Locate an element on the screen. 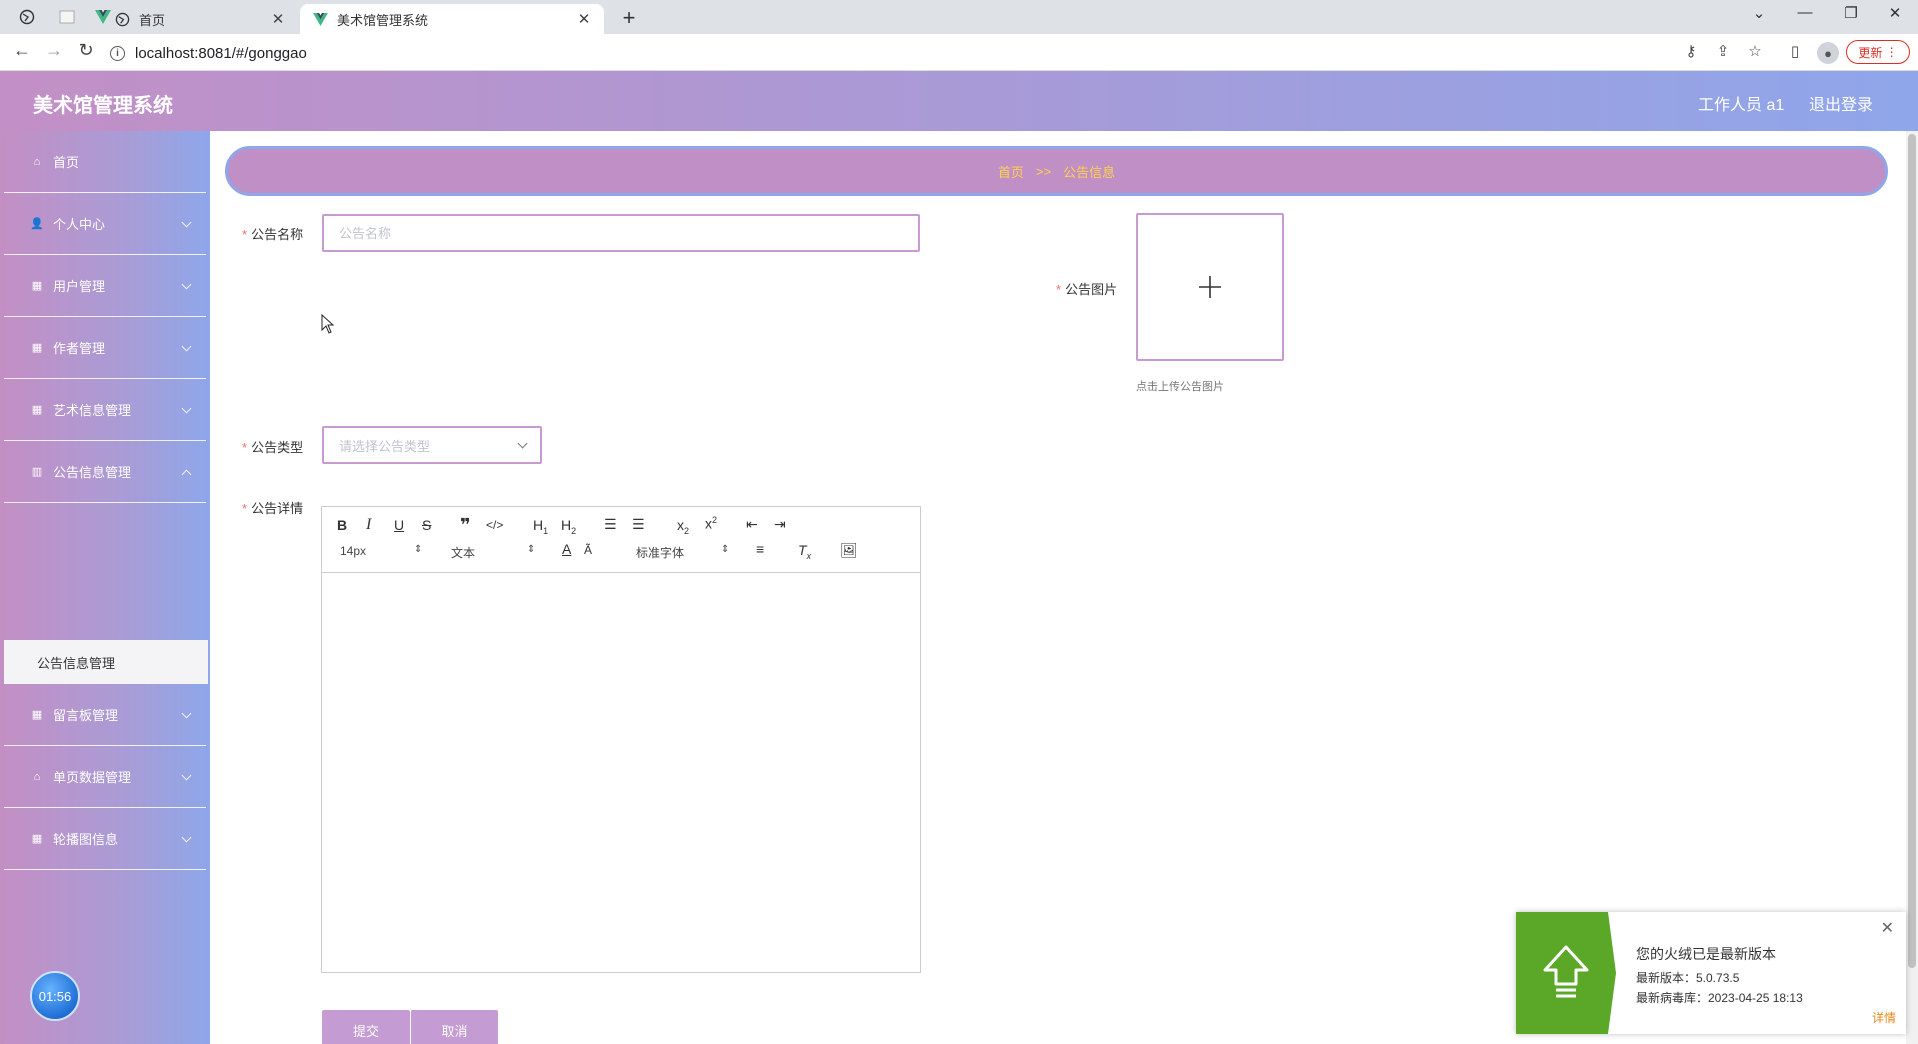 This screenshot has height=1044, width=1918. browser-update-button: 更新 ⋮ is located at coordinates (1878, 52).